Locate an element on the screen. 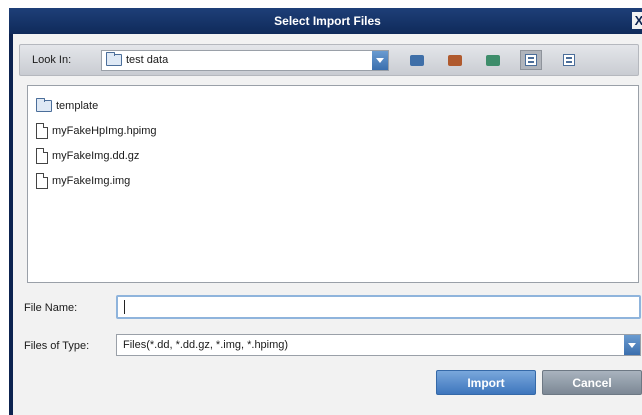 This screenshot has width=642, height=415. close-icon: X is located at coordinates (638, 20).